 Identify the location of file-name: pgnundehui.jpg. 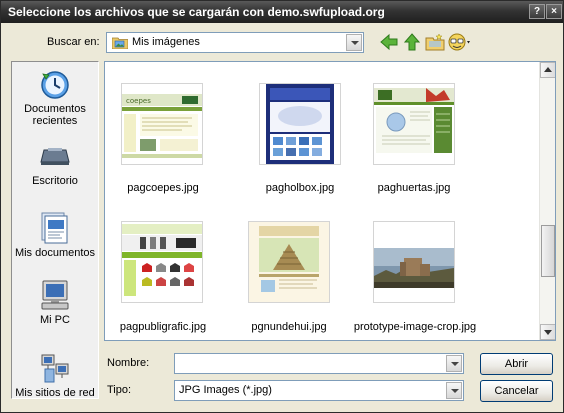
(289, 327).